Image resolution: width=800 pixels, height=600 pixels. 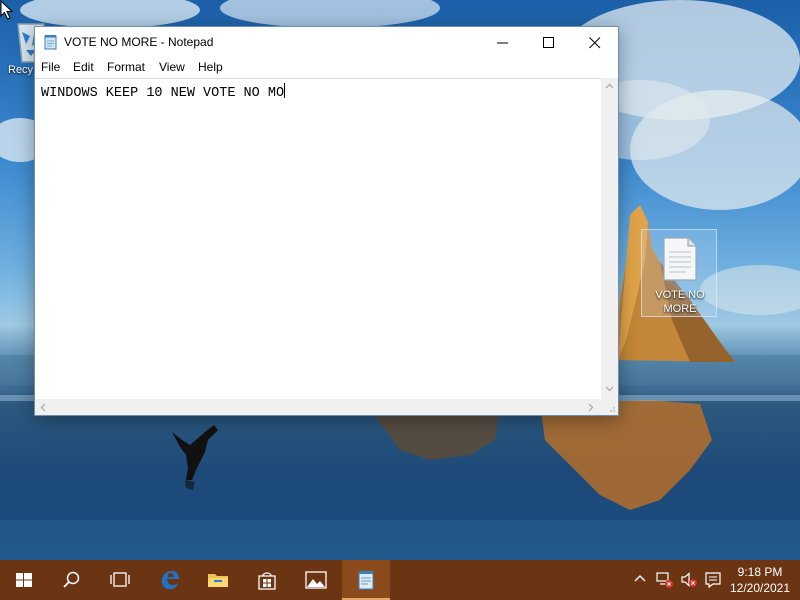 I want to click on clock: 9:18 PM 12/20/2021, so click(x=760, y=580).